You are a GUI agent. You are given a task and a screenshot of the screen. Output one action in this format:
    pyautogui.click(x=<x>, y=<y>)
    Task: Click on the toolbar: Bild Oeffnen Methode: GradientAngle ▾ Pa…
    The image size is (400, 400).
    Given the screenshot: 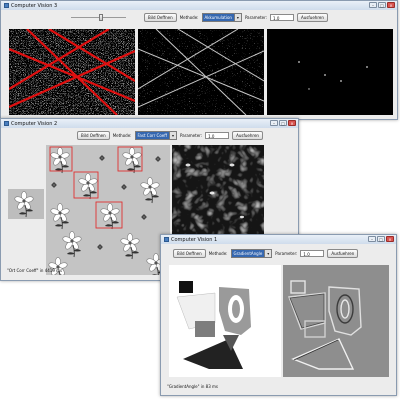 What is the action you would take?
    pyautogui.click(x=266, y=253)
    